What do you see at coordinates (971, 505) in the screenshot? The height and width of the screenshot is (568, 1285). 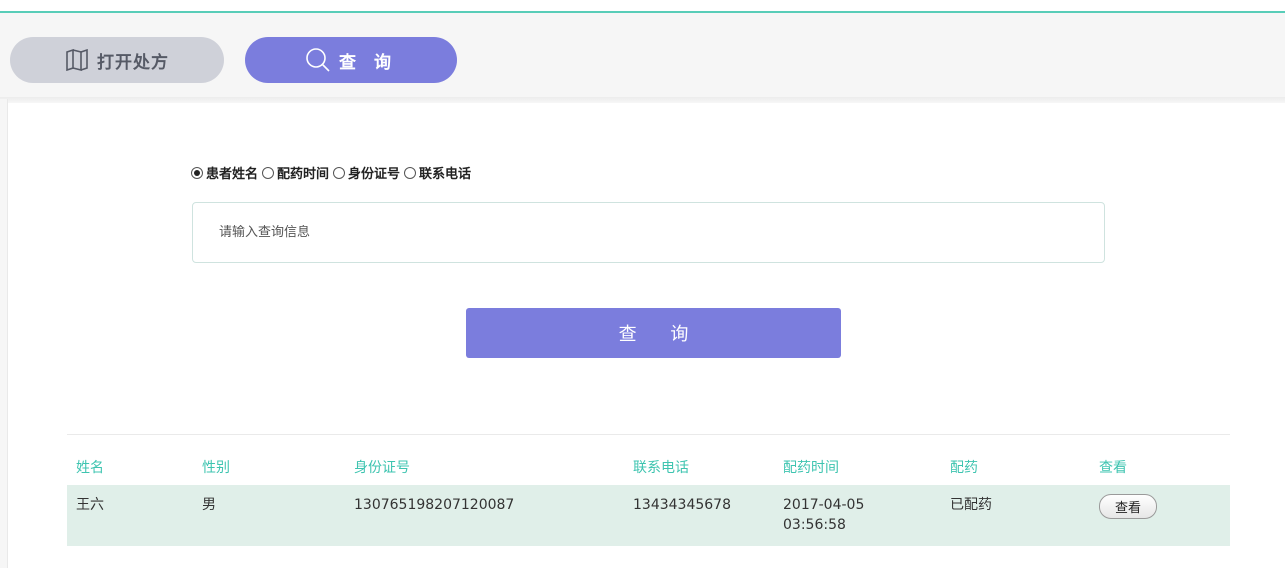 I see `cell-dispense-status: 已配药` at bounding box center [971, 505].